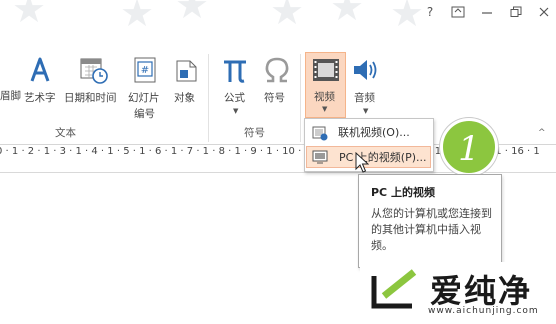 This screenshot has height=324, width=556. I want to click on minimize-icon, so click(487, 13).